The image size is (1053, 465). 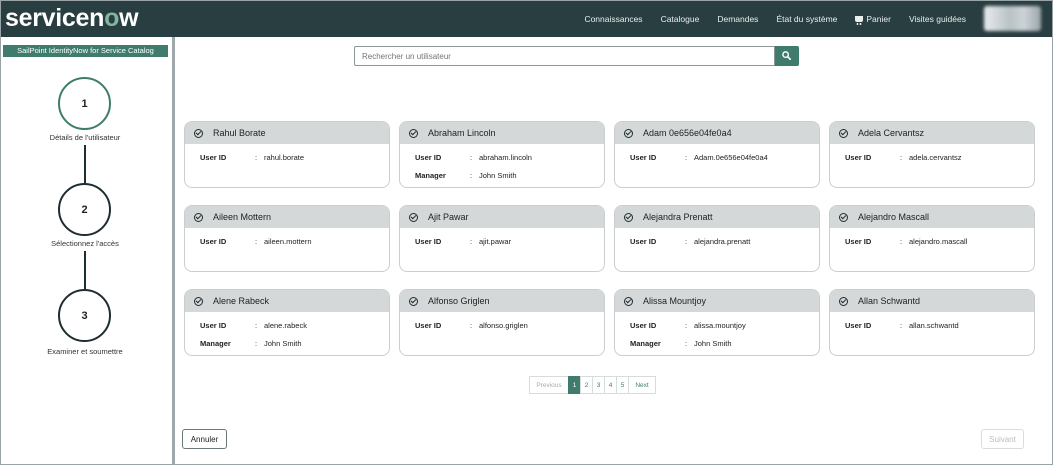 I want to click on user-card: Ajit Pawar User ID: ajit.pawar, so click(x=502, y=238).